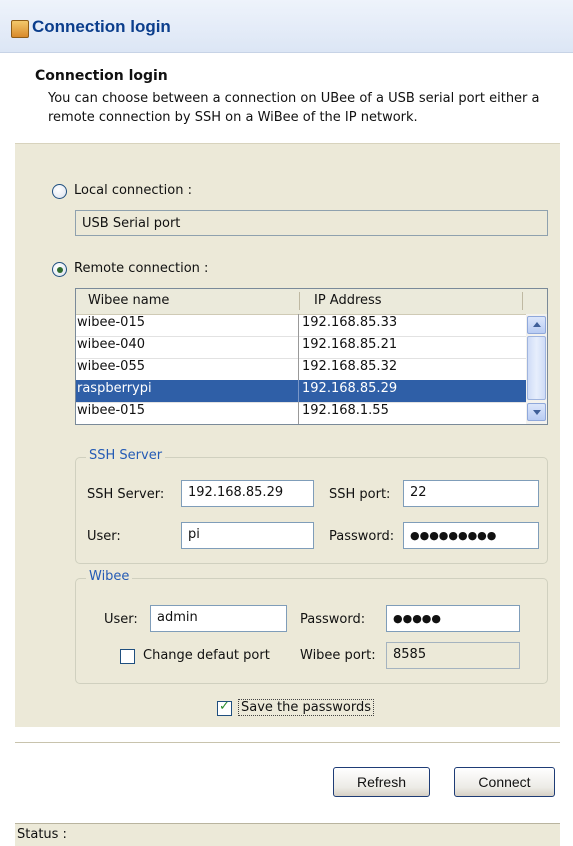 The image size is (573, 846). Describe the element at coordinates (206, 655) in the screenshot. I see `change-default-port-label: Change defaut port` at that location.